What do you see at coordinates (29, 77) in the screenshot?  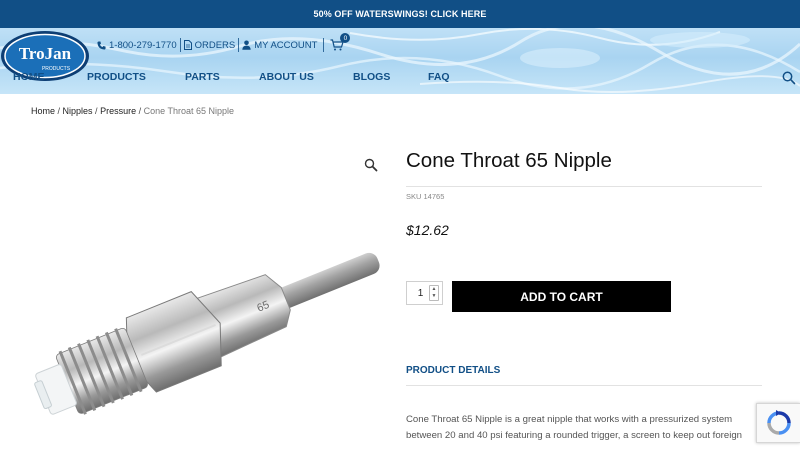 I see `nav-item-home: HOME` at bounding box center [29, 77].